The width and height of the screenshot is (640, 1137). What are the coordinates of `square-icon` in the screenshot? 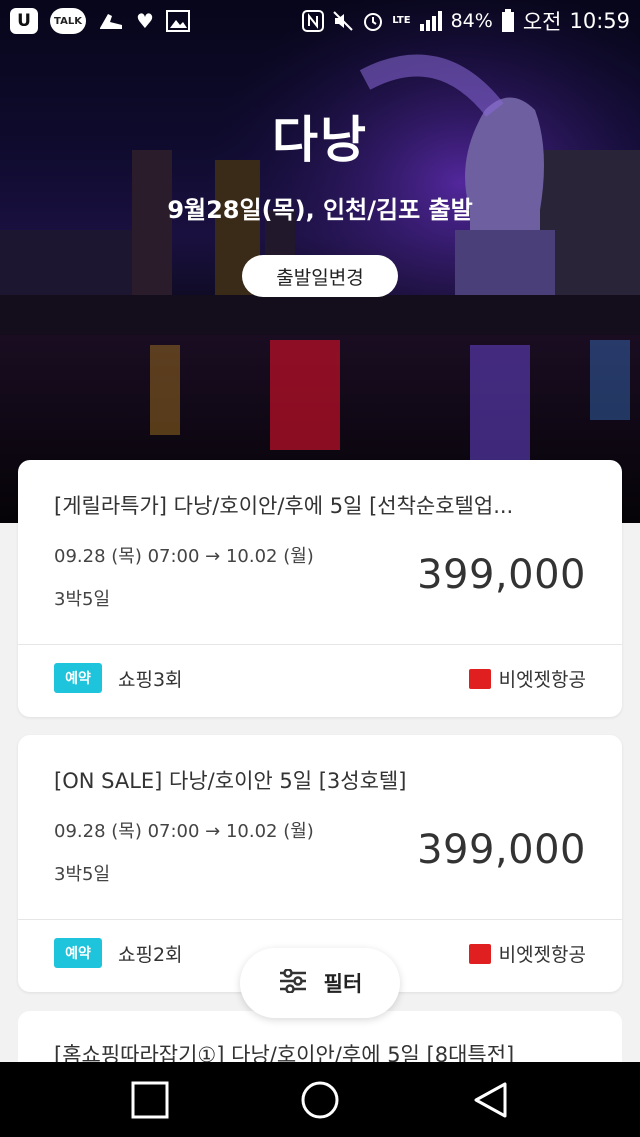 It's located at (150, 1100).